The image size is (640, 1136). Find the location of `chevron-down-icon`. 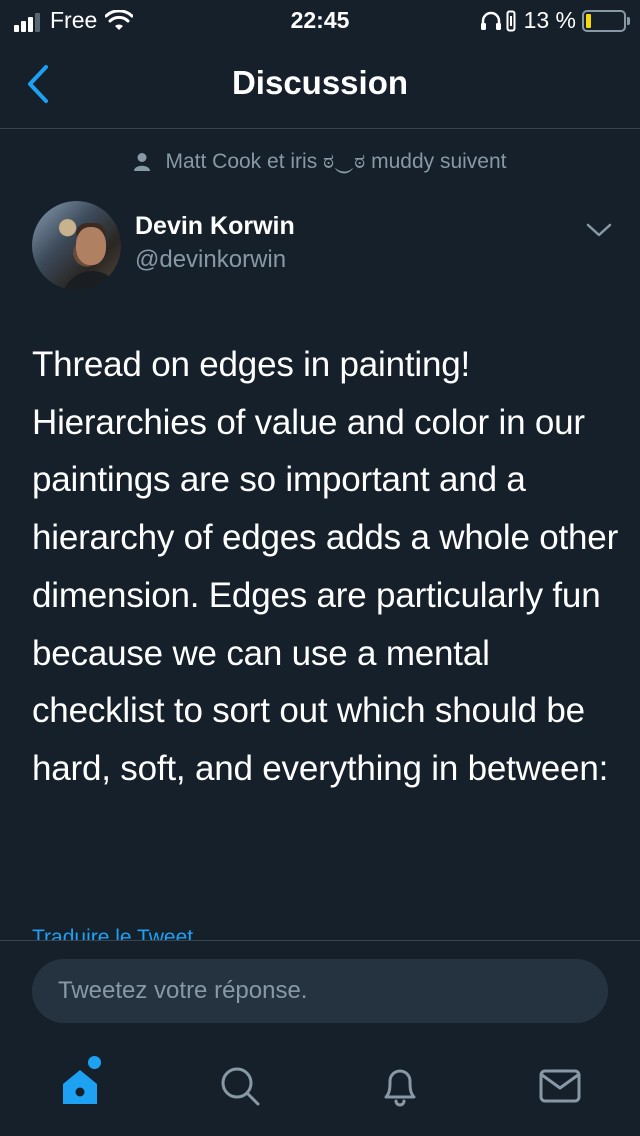

chevron-down-icon is located at coordinates (599, 230).